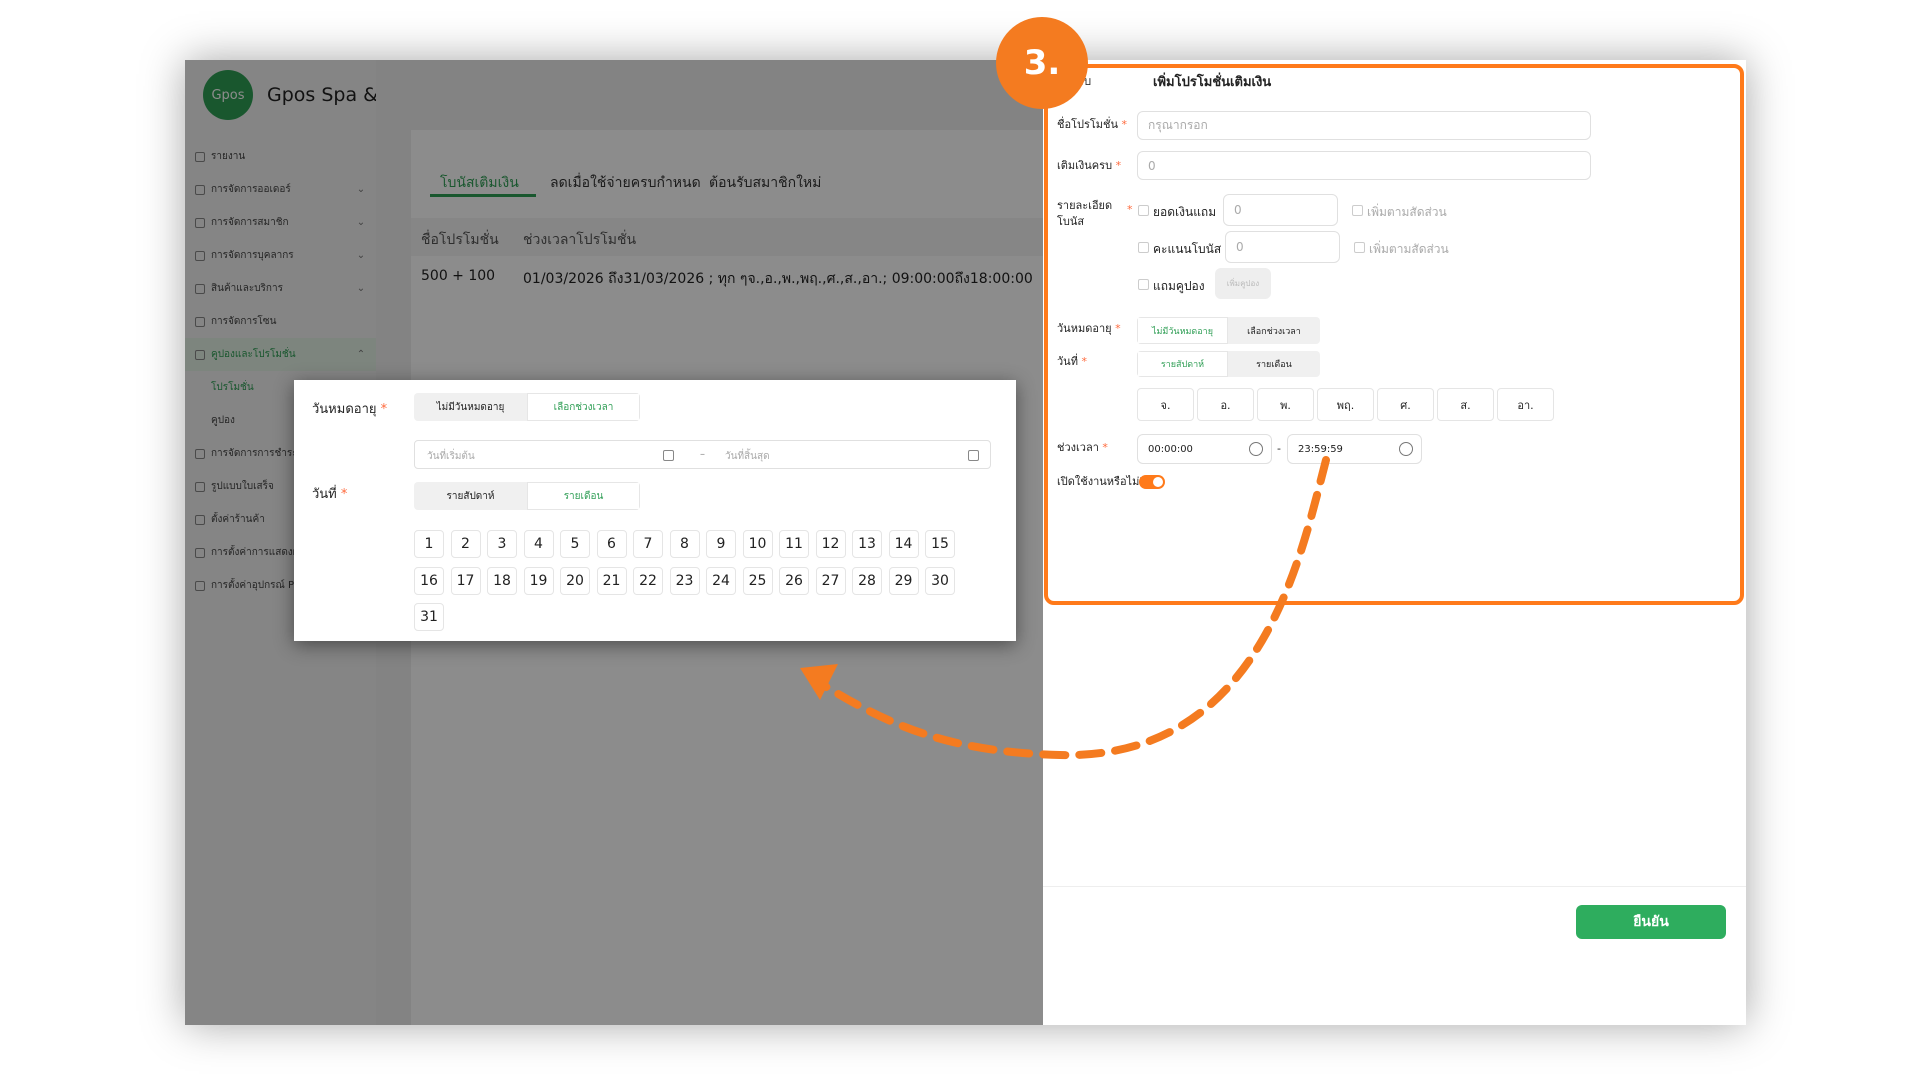 This screenshot has width=1920, height=1080. What do you see at coordinates (684, 580) in the screenshot?
I see `month-day-23: 23` at bounding box center [684, 580].